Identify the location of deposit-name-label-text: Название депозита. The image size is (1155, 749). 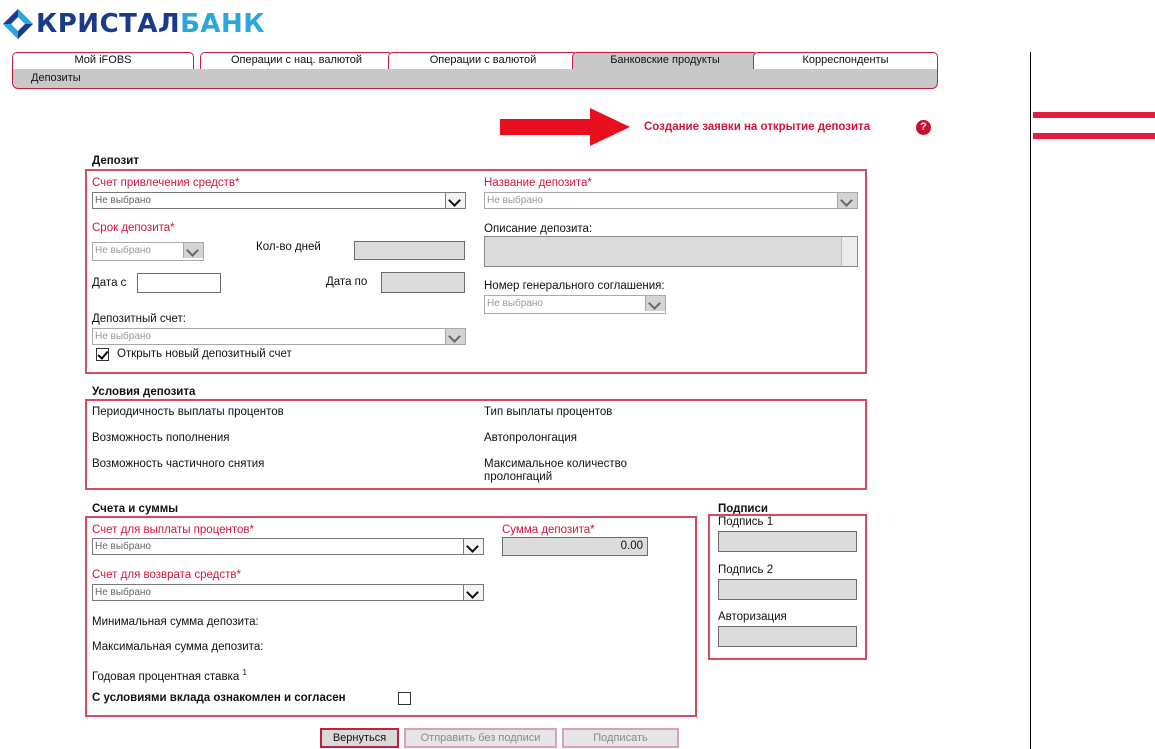
(536, 183).